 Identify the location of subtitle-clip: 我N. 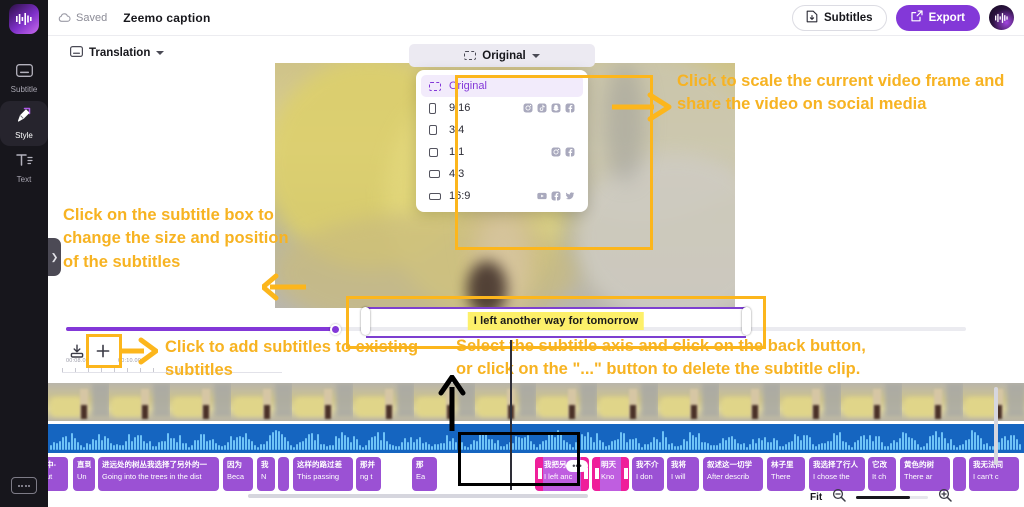
(266, 474).